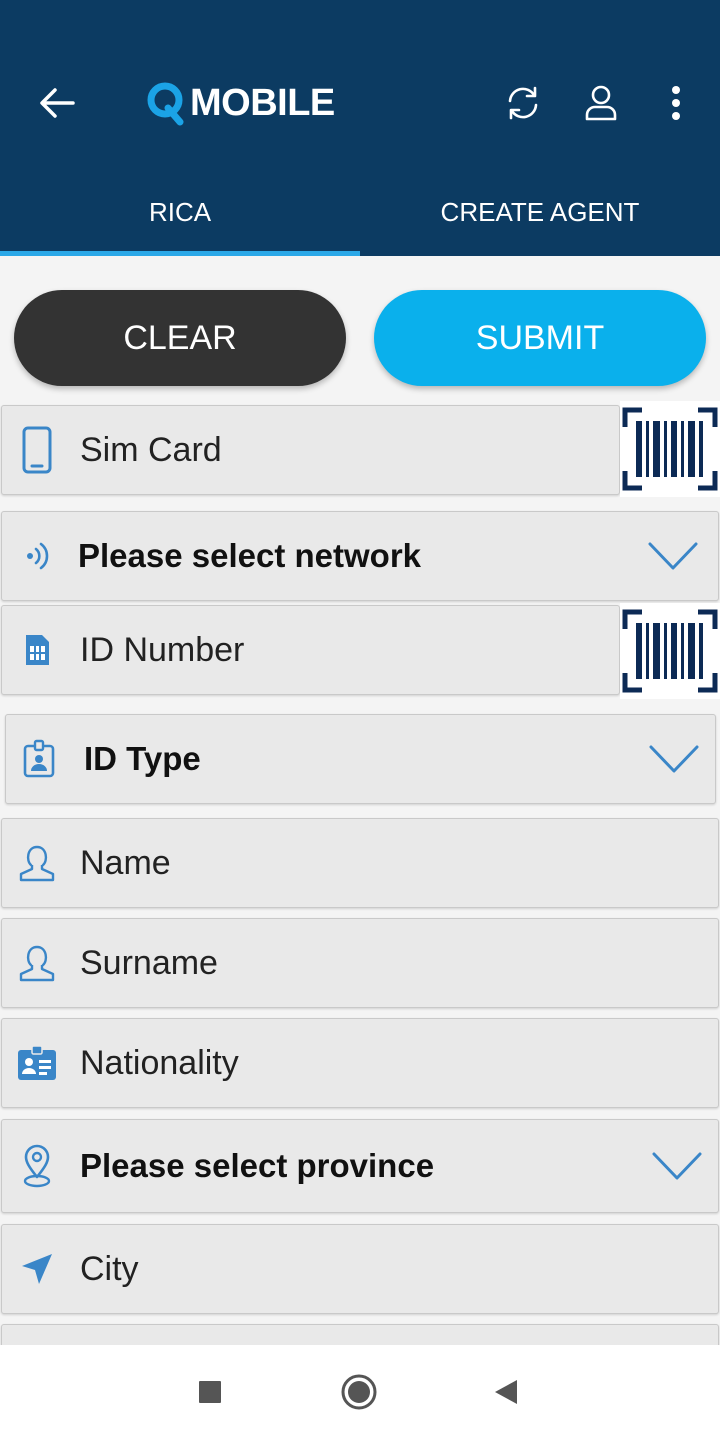 The width and height of the screenshot is (720, 1440). What do you see at coordinates (360, 1063) in the screenshot?
I see `nationality-field: Nationality` at bounding box center [360, 1063].